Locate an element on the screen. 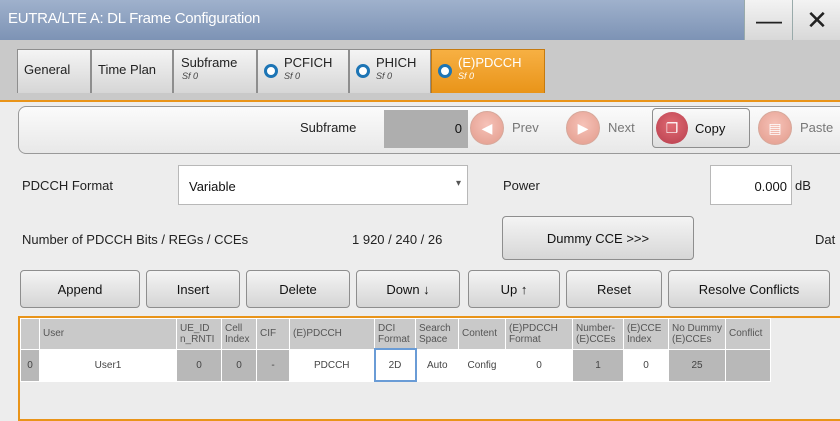  header-text: Number- (E)CCEs is located at coordinates (596, 333).